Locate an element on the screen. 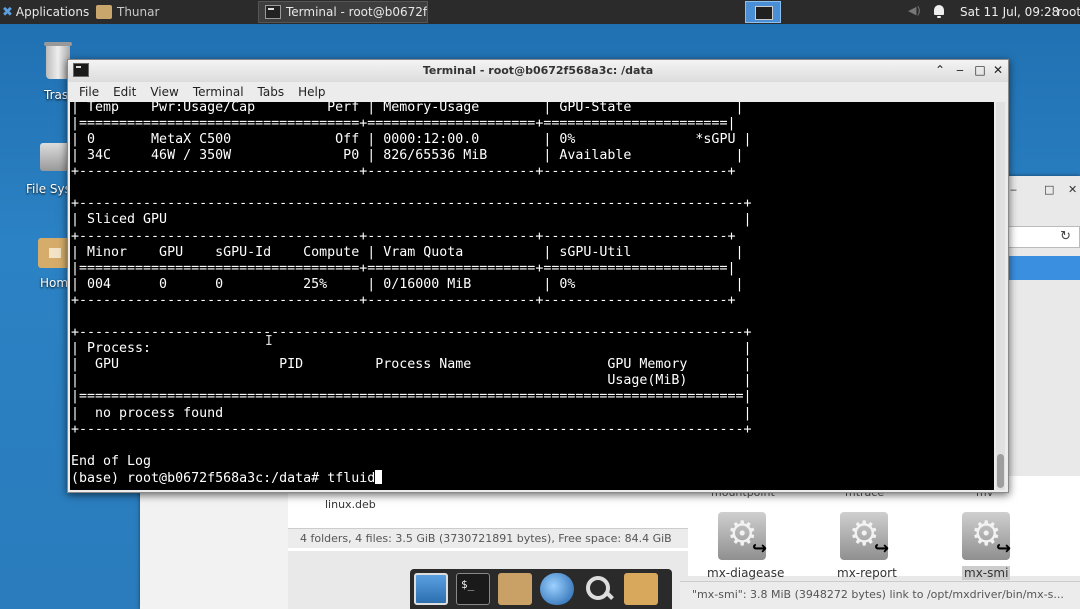  window-title: Terminal - root@b0672f568a3c: /data is located at coordinates (538, 70).